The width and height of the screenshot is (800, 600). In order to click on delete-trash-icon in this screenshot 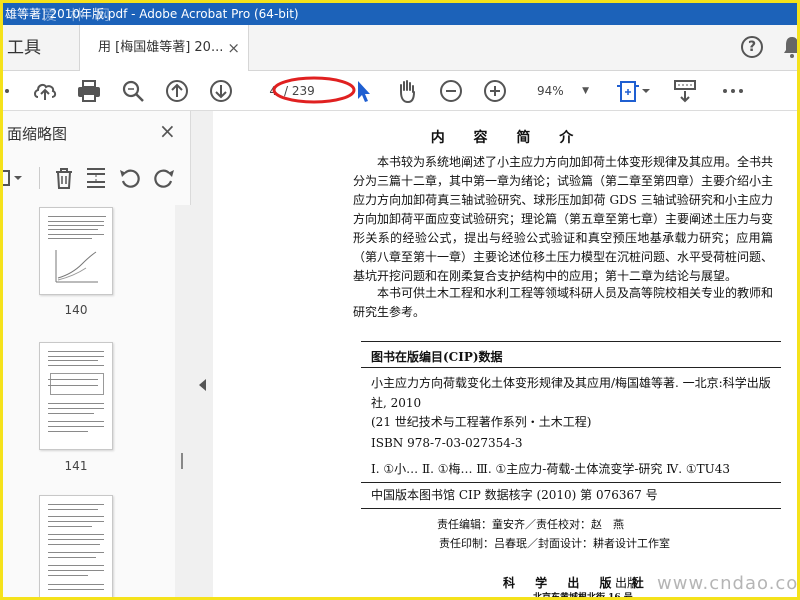, I will do `click(64, 178)`.